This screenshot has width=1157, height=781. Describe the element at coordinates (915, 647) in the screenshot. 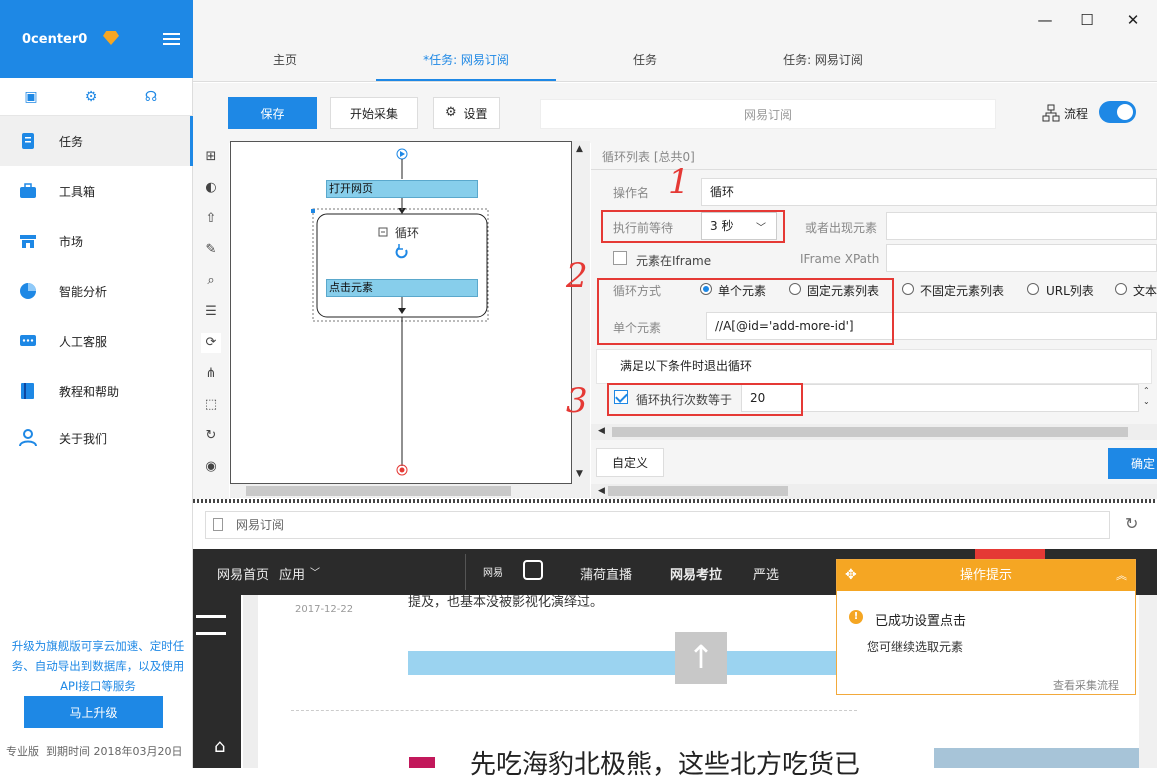

I see `toast-subtext: 您可继续选取元素` at that location.